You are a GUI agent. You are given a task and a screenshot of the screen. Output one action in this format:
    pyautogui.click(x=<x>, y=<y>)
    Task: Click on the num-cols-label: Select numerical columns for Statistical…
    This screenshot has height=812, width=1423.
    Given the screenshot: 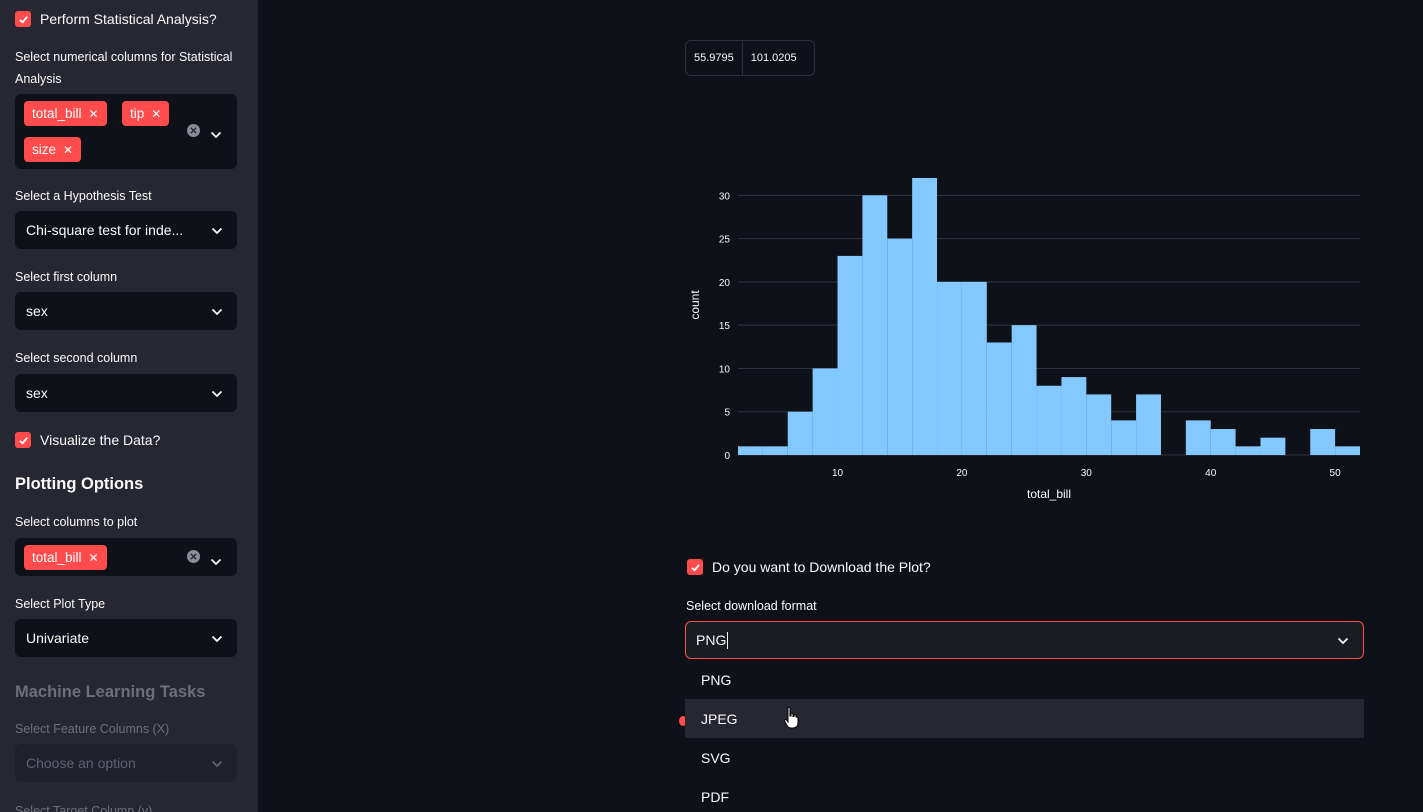 What is the action you would take?
    pyautogui.click(x=130, y=68)
    